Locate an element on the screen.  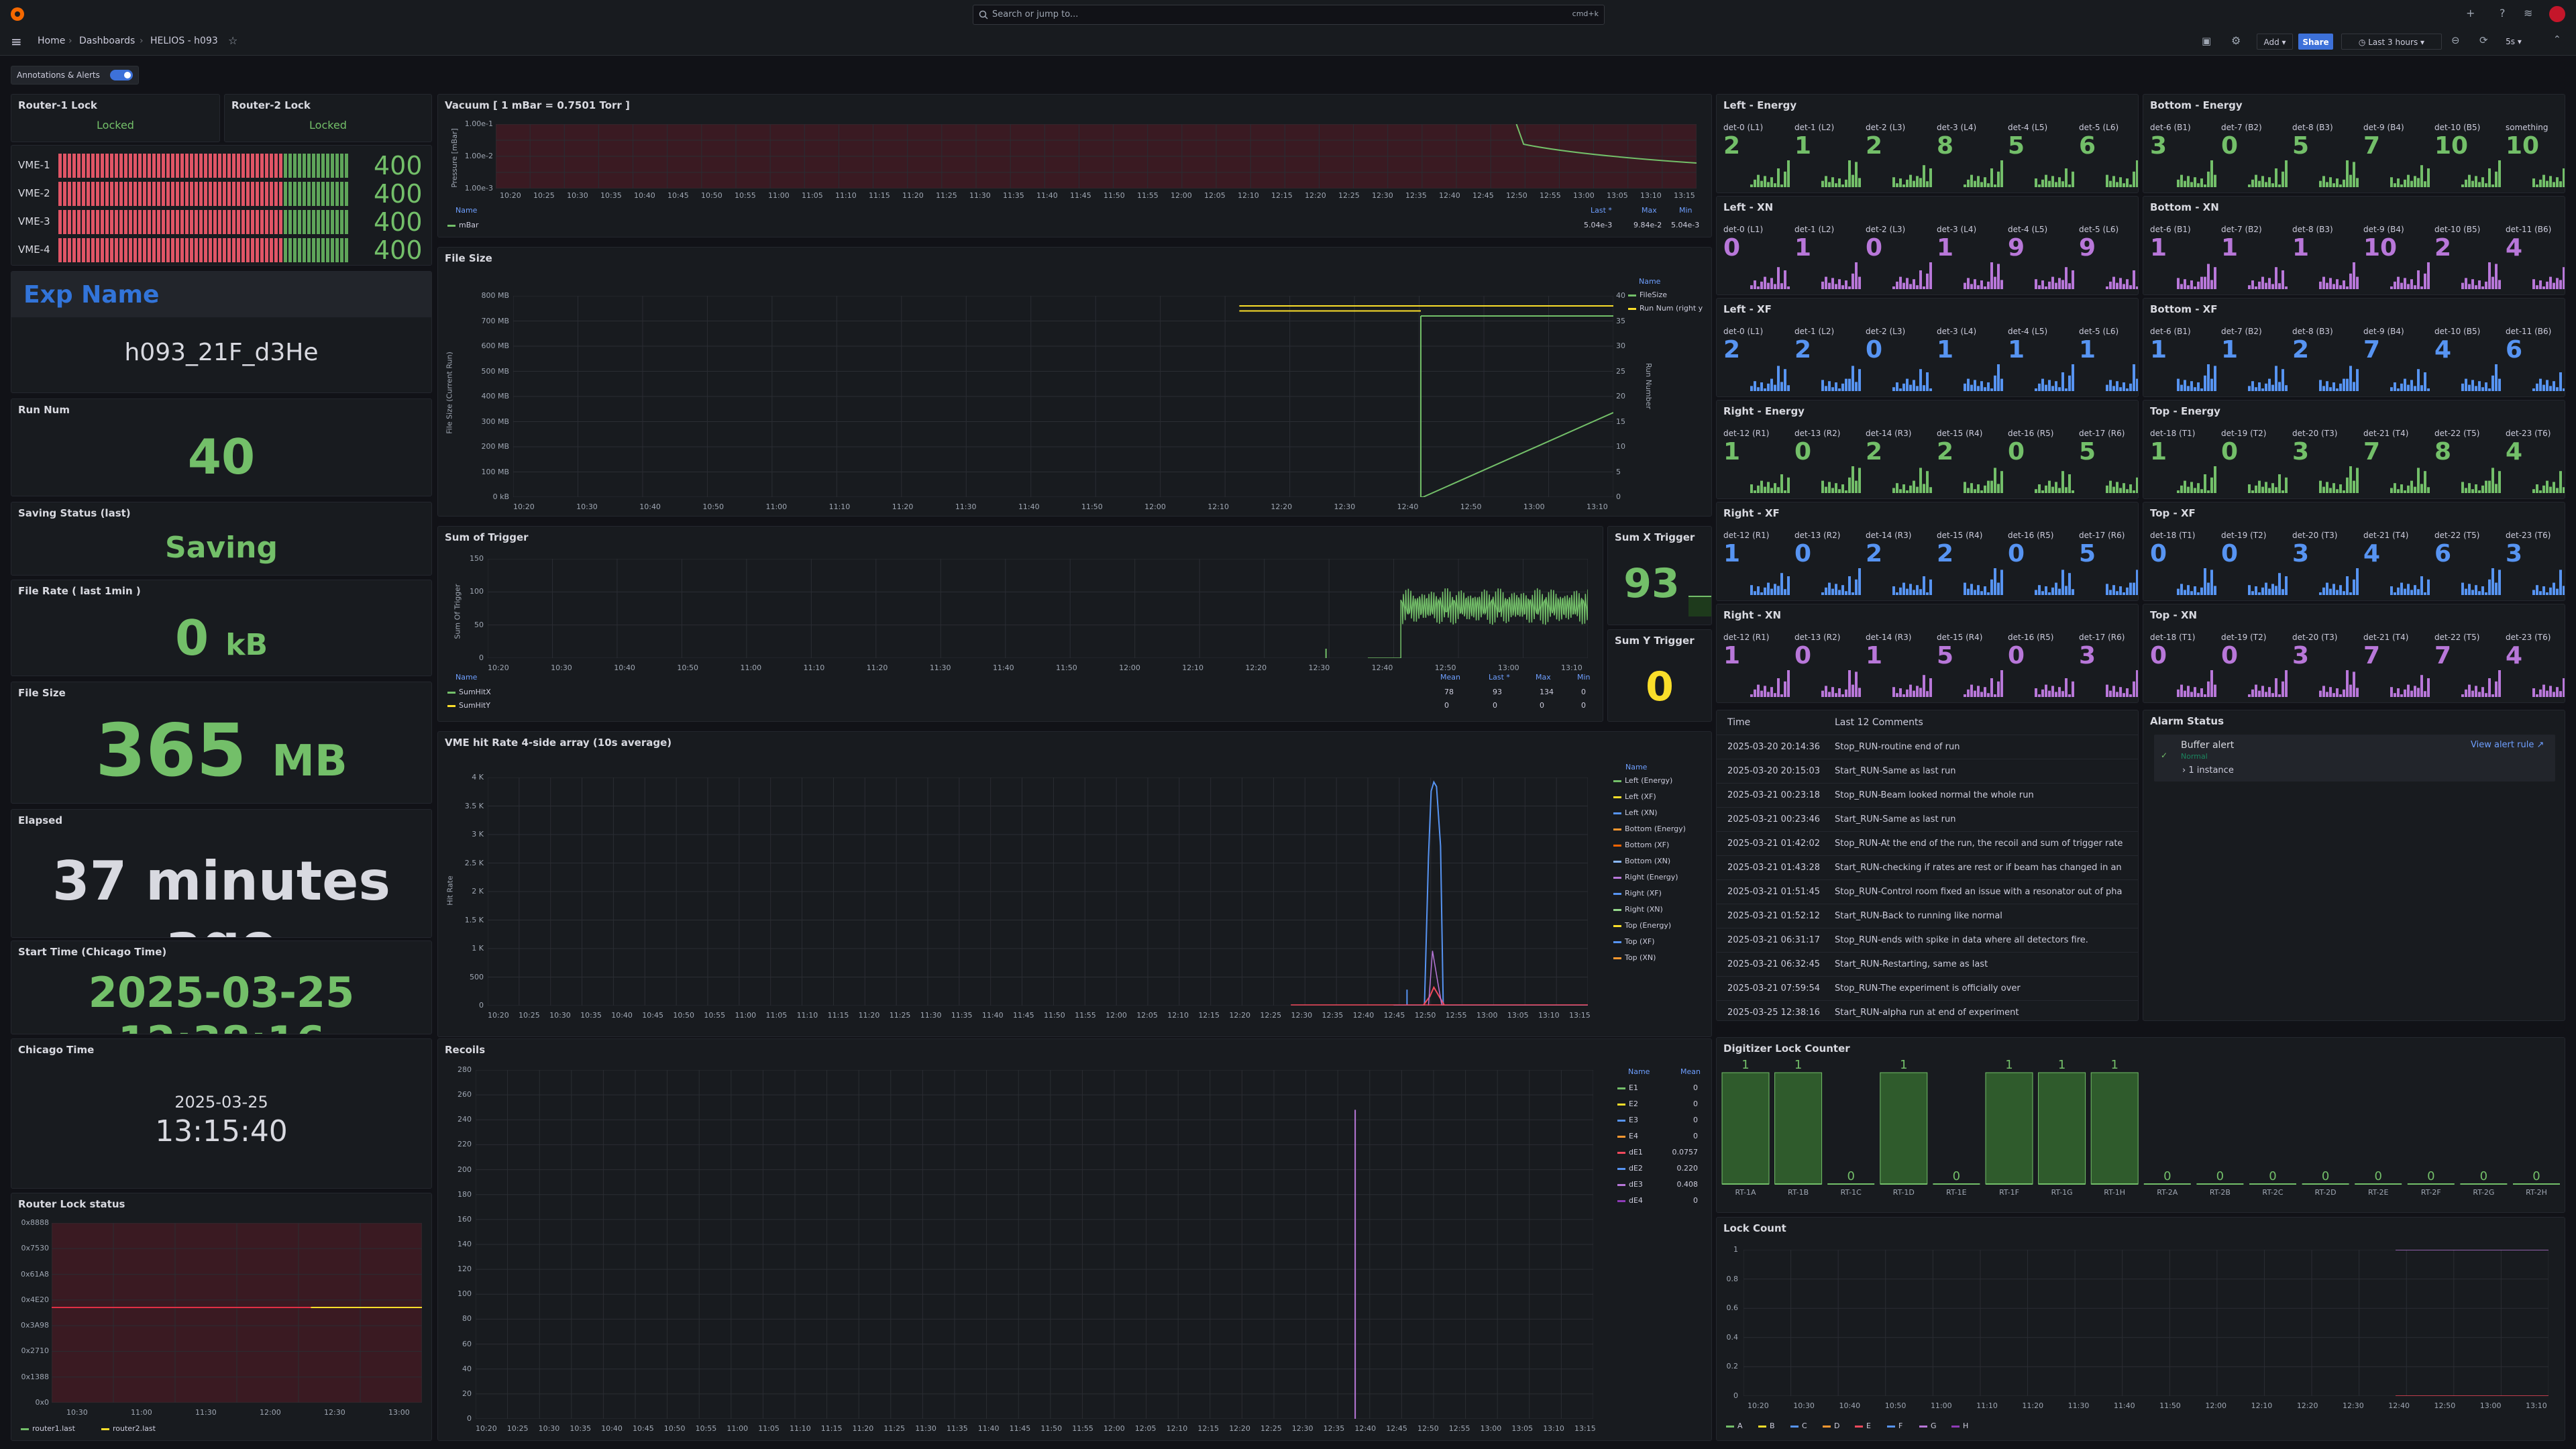
avatar is located at coordinates (2557, 14).